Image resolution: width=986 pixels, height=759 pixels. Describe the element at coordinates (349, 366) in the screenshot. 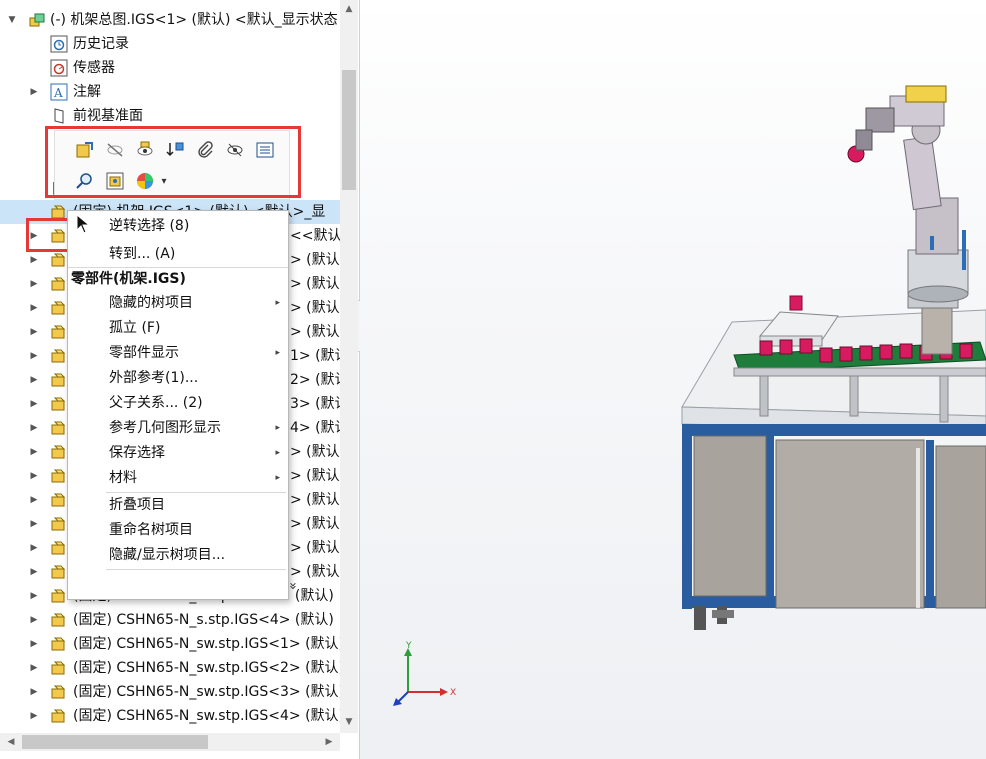

I see `tree-vertical-scrollbar: ▲ ▼` at that location.